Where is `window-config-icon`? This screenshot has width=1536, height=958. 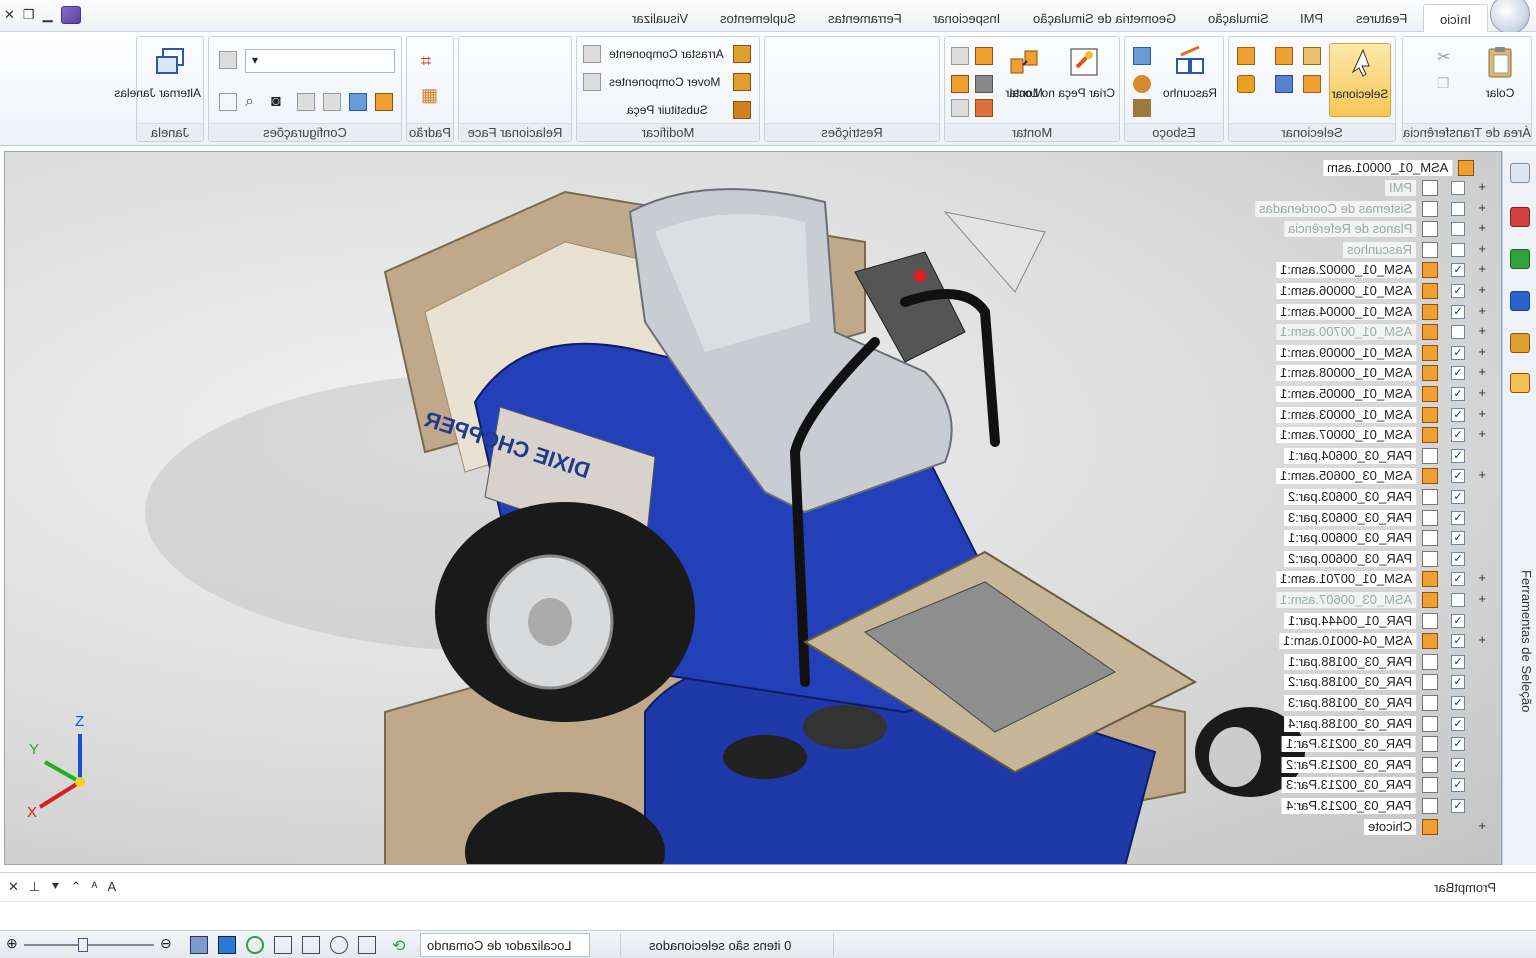 window-config-icon is located at coordinates (358, 102).